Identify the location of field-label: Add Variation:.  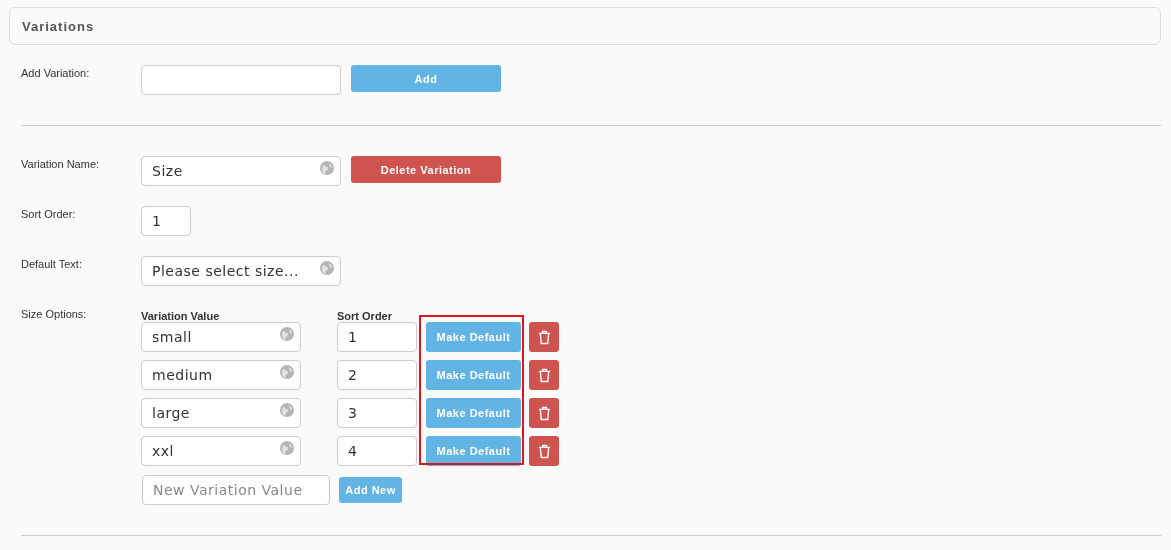
(56, 73).